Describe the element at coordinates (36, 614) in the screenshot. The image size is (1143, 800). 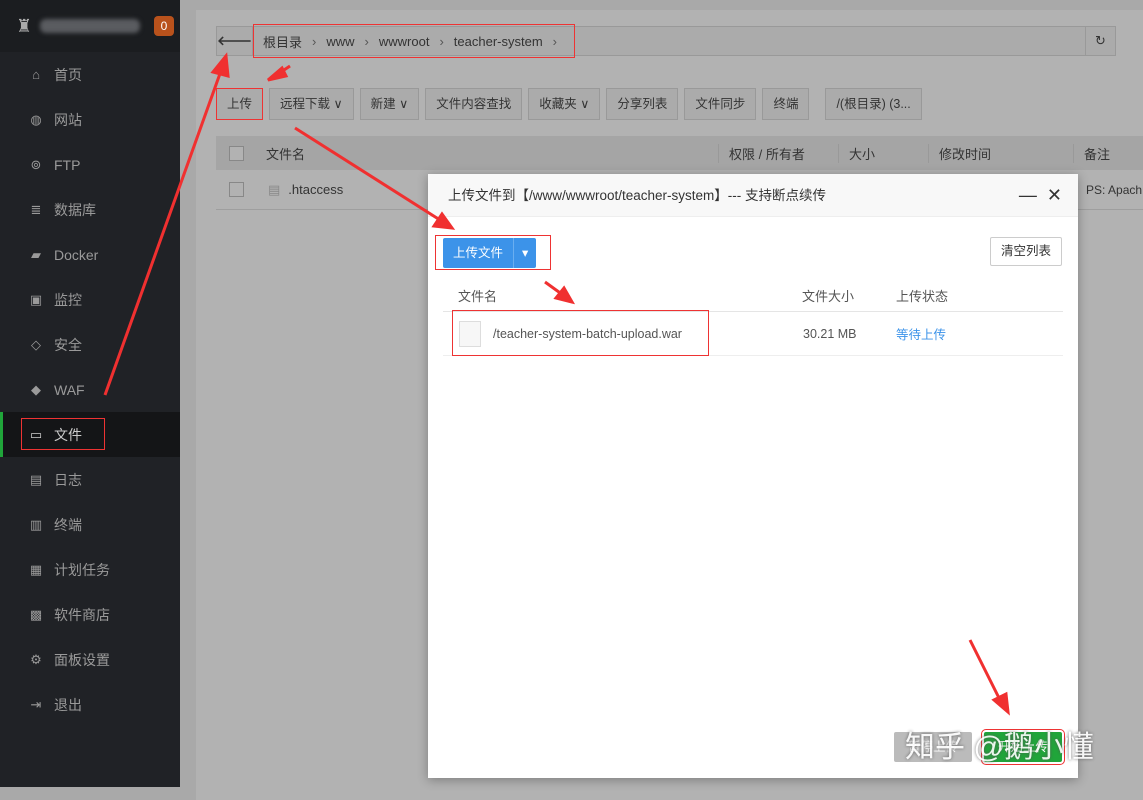
I see `nav-icon: ▩` at that location.